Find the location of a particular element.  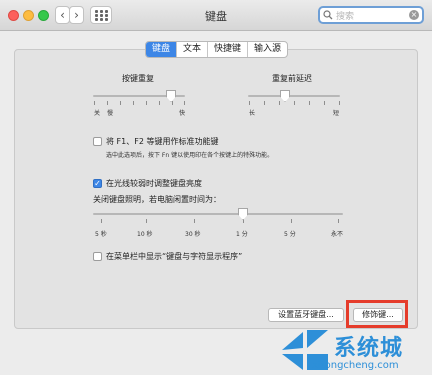

tick-label: 10 秒 is located at coordinates (145, 234).